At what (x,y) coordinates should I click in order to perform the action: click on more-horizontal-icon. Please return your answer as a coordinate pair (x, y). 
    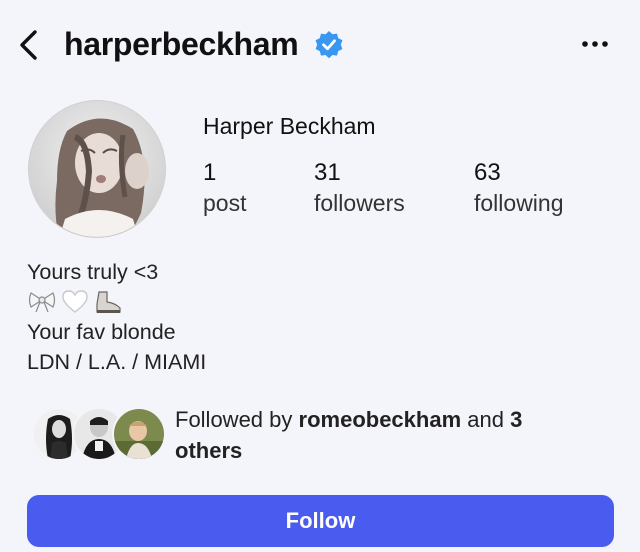
    Looking at the image, I should click on (595, 44).